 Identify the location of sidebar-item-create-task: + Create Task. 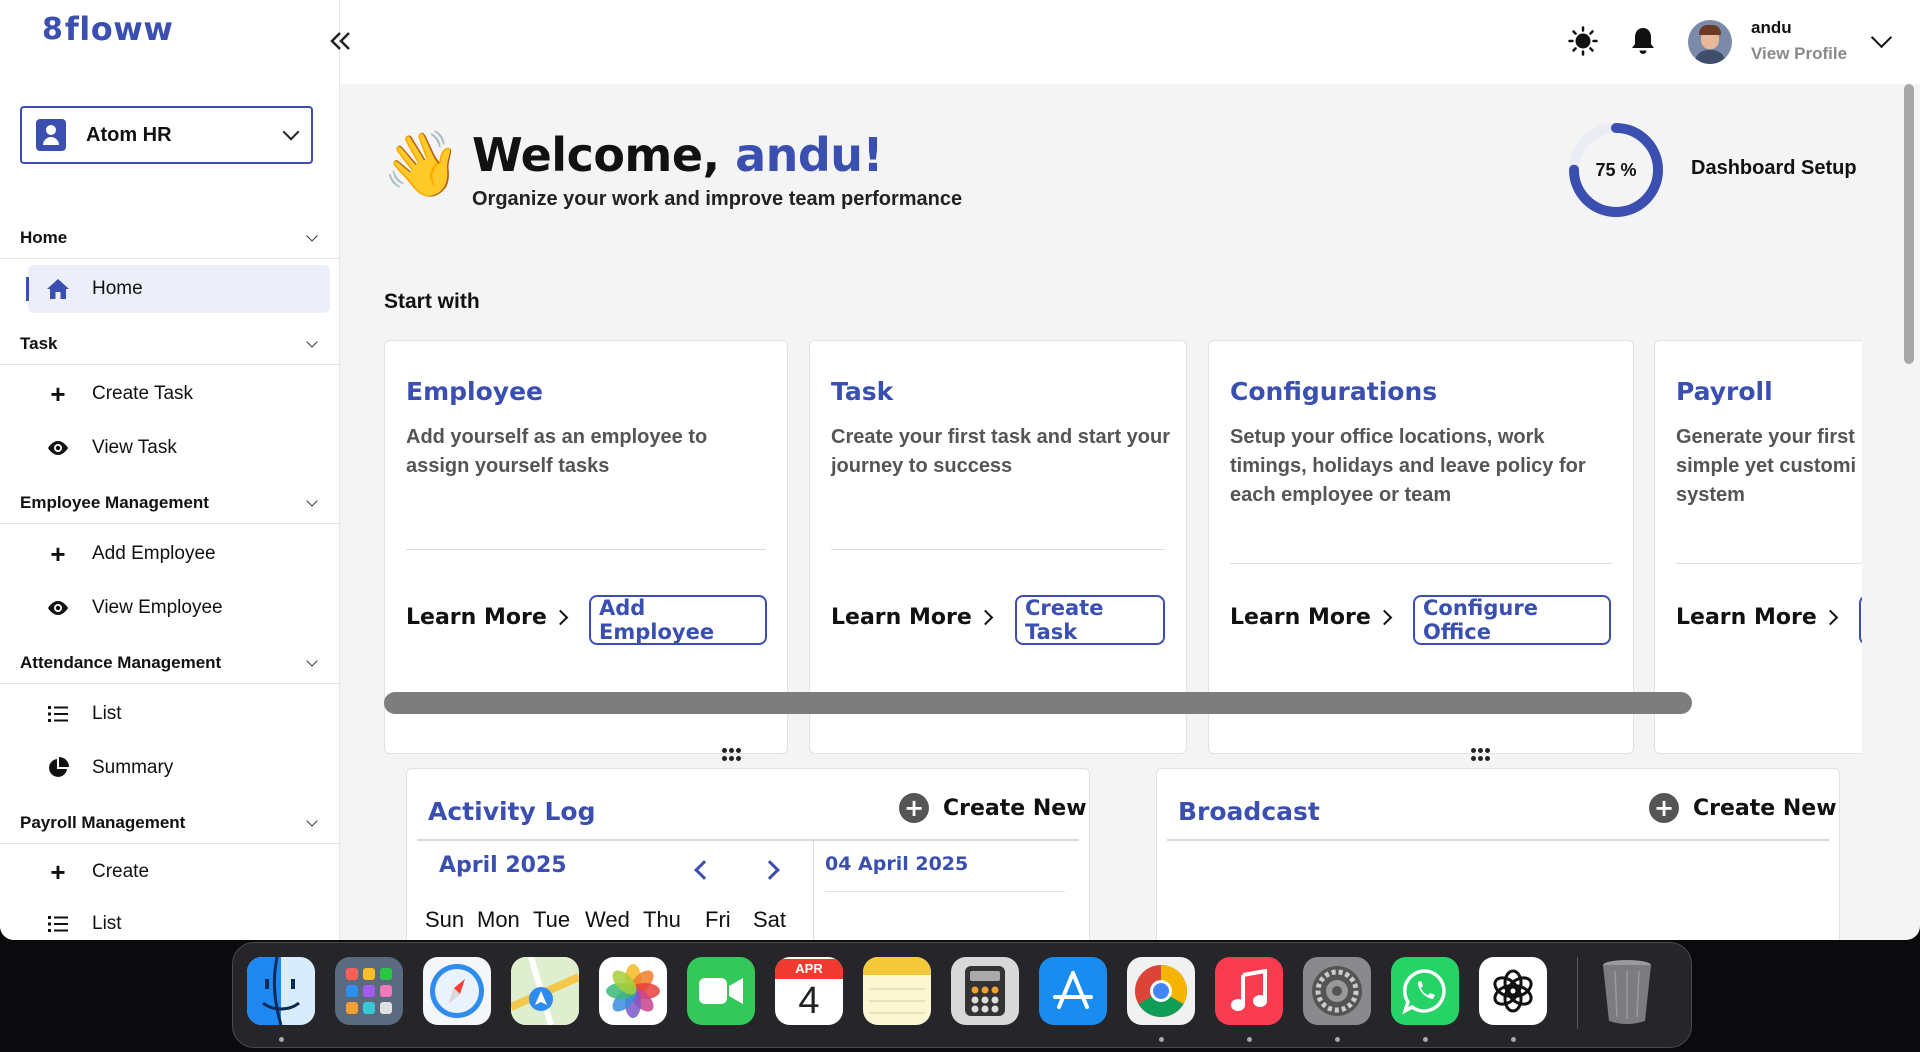
(179, 394).